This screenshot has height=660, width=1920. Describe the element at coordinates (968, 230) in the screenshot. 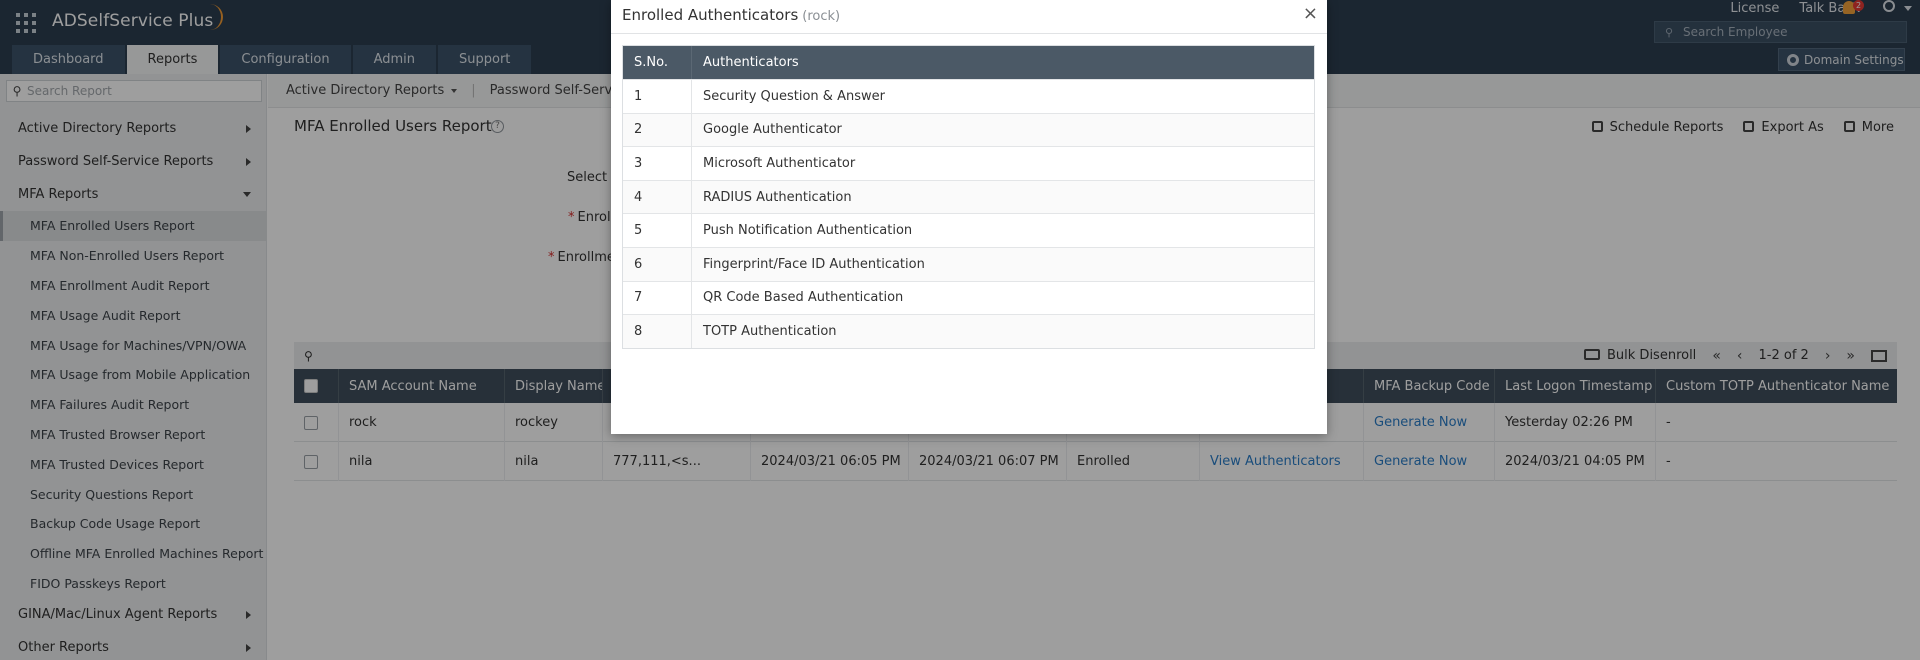

I see `table-row: 5 Push Notification Authentication` at that location.